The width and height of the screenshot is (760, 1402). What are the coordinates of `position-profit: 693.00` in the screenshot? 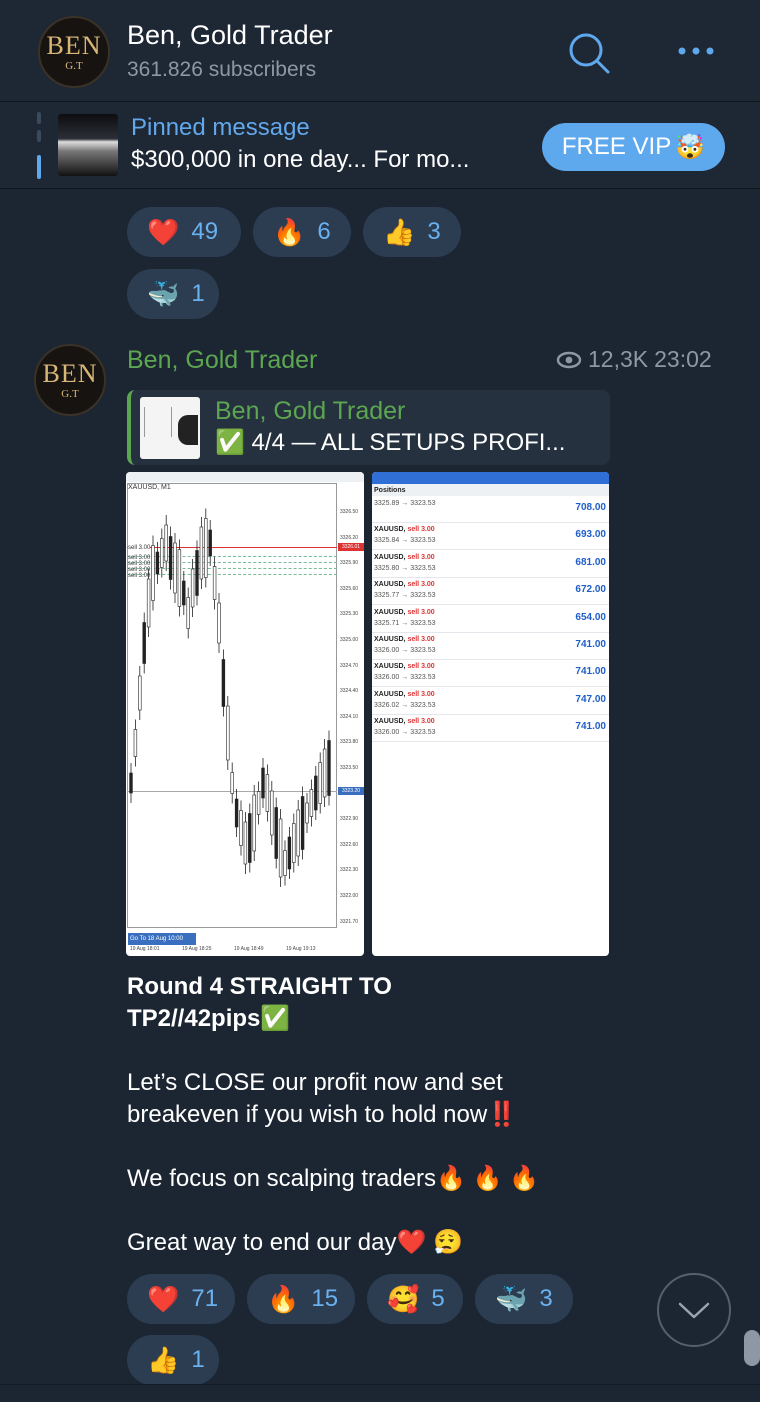 It's located at (590, 535).